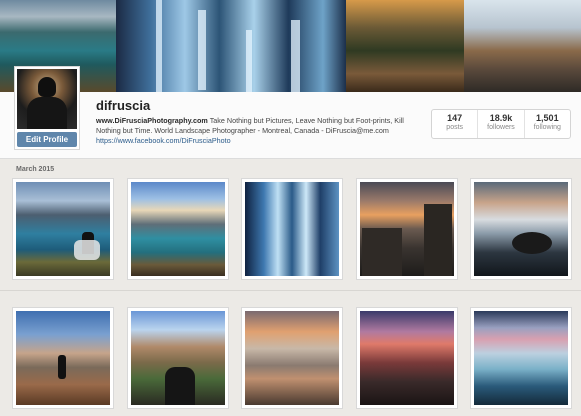  I want to click on stat-following-value: 1,501, so click(547, 118).